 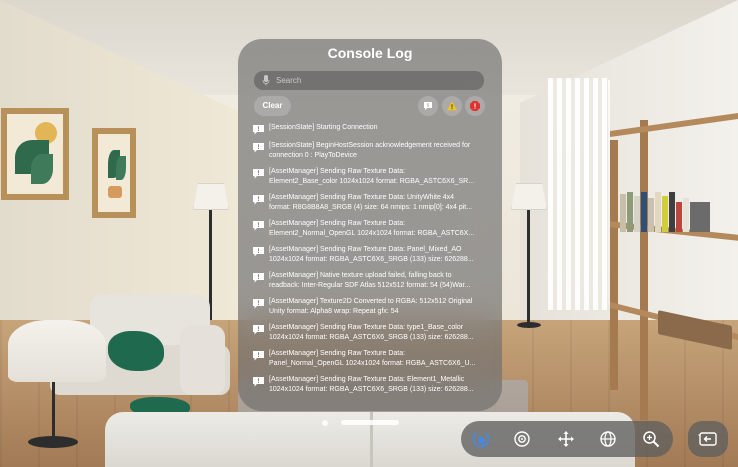 I want to click on search-field, so click(x=369, y=80).